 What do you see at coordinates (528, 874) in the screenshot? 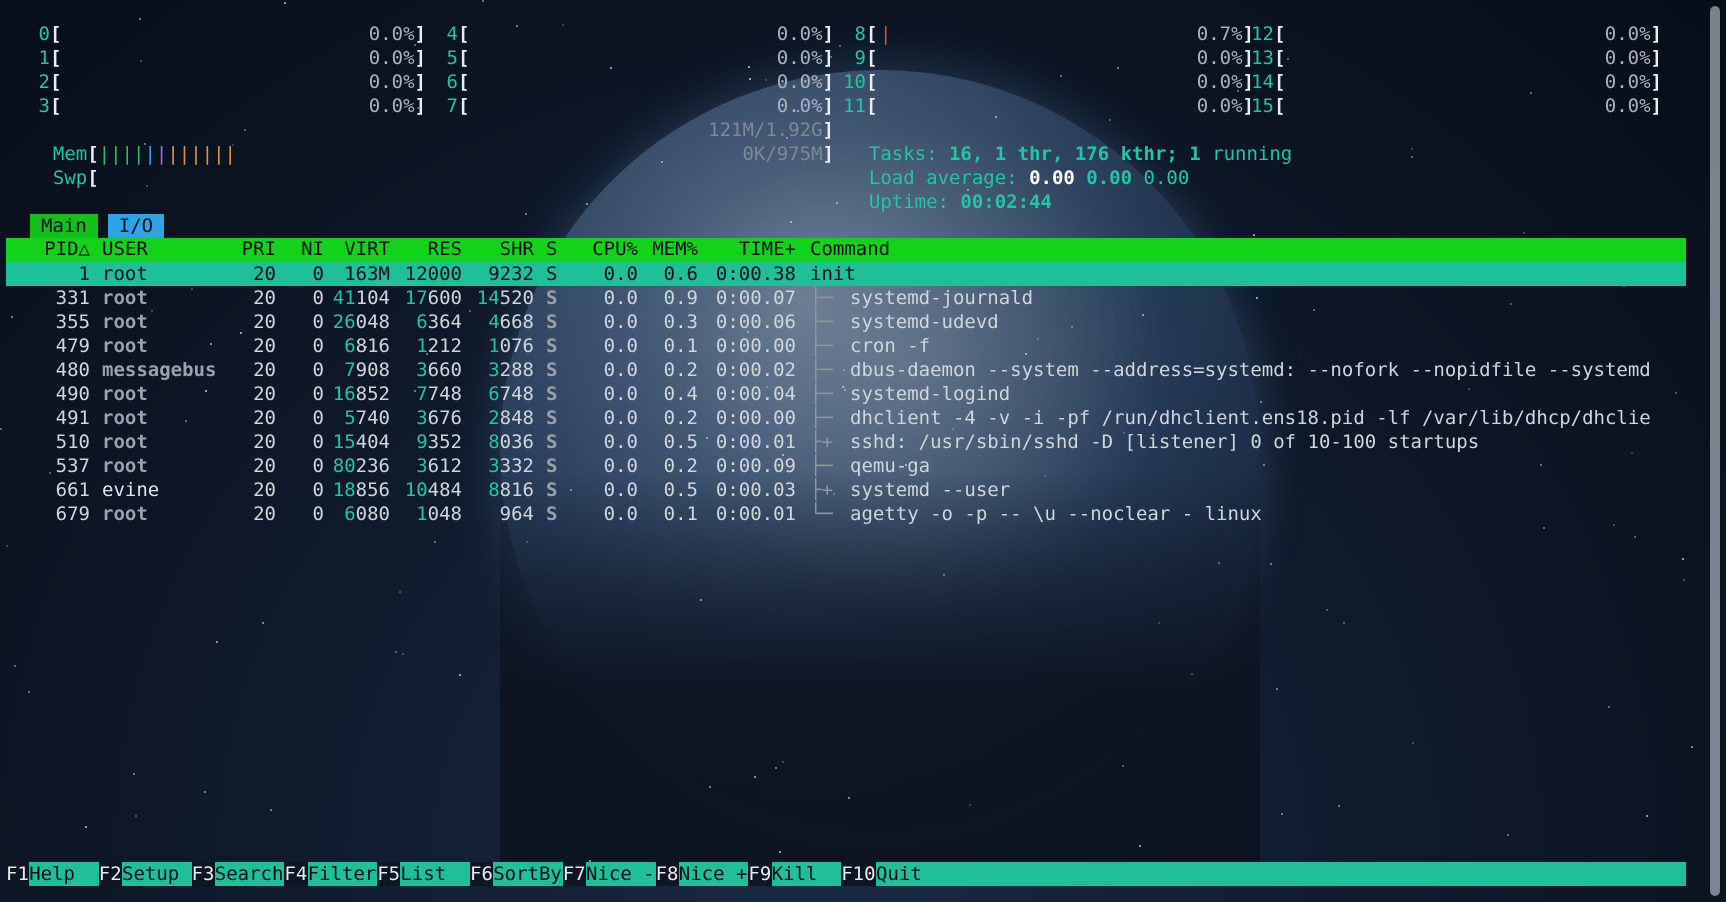
I see `fkey-label-f6: SortBy` at bounding box center [528, 874].